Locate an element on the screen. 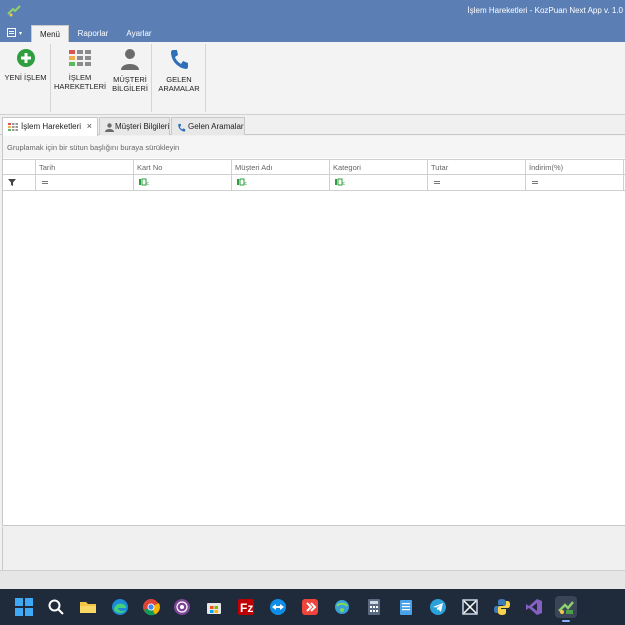 The width and height of the screenshot is (625, 625). tab-settings: Ayarlar is located at coordinates (139, 33).